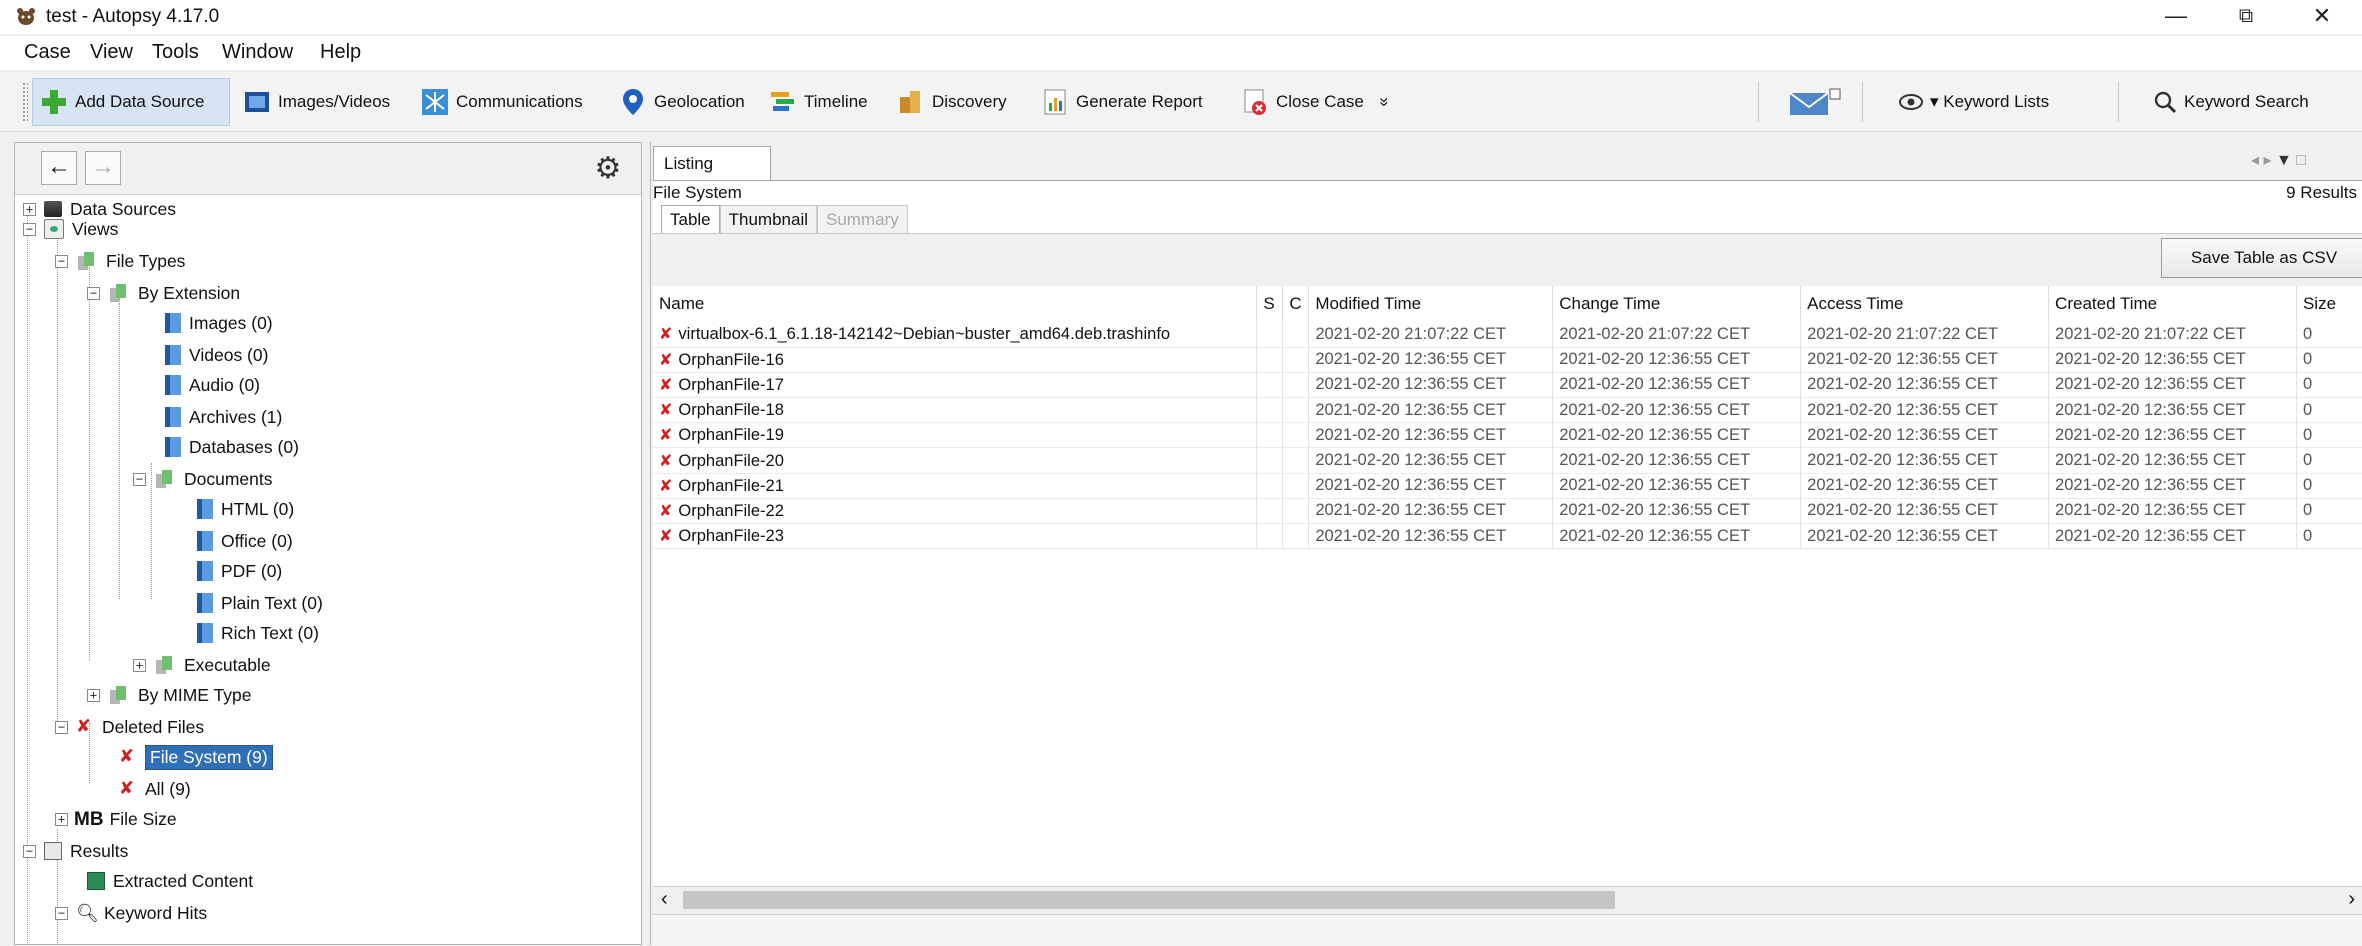  I want to click on tree-item-office: Office (0), so click(245, 541).